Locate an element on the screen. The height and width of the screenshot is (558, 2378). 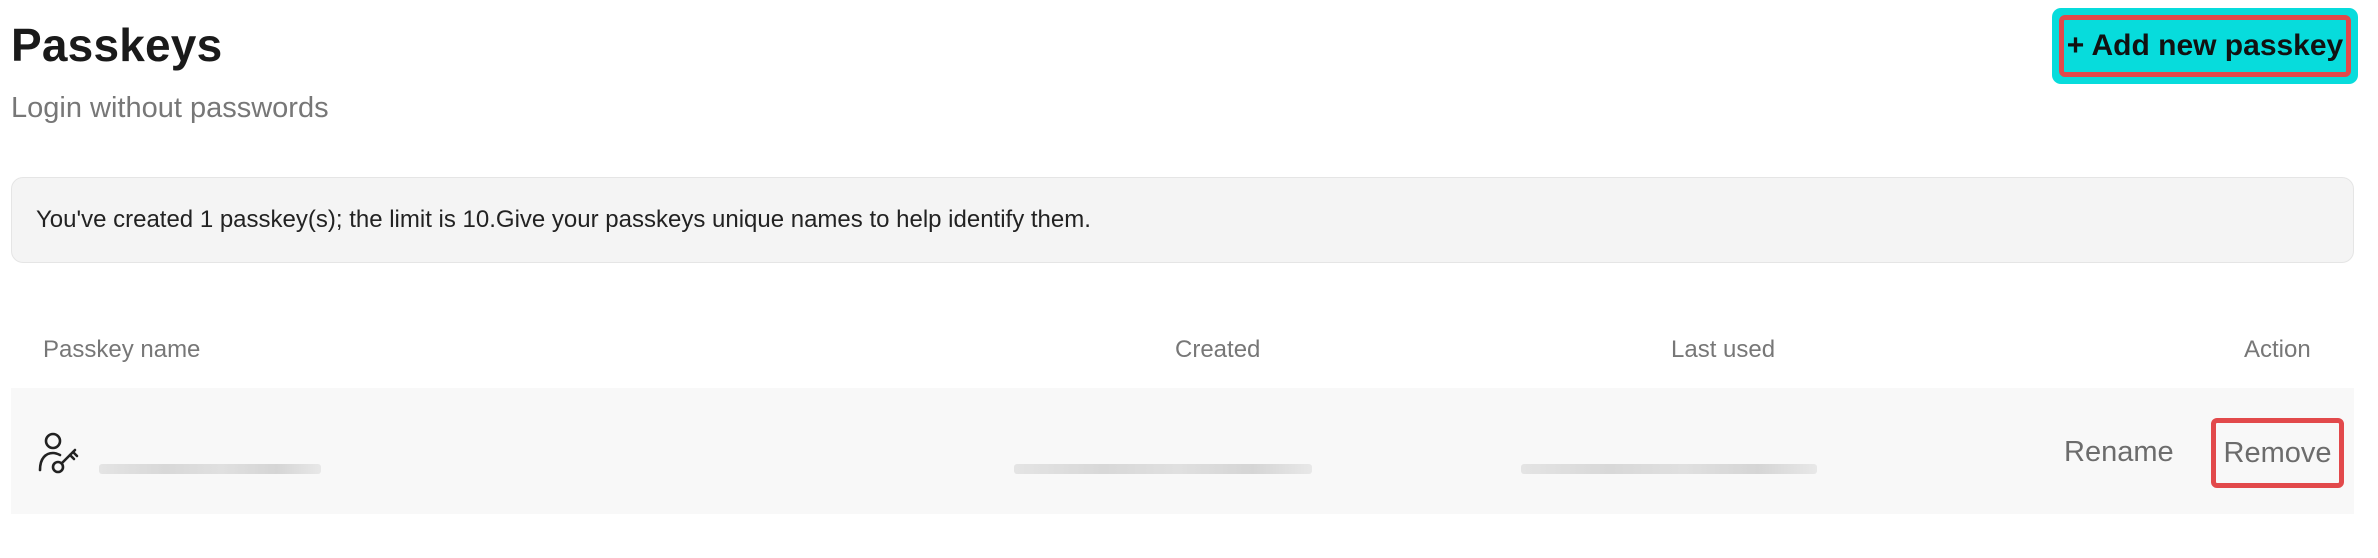
passkey-name-redacted is located at coordinates (210, 469).